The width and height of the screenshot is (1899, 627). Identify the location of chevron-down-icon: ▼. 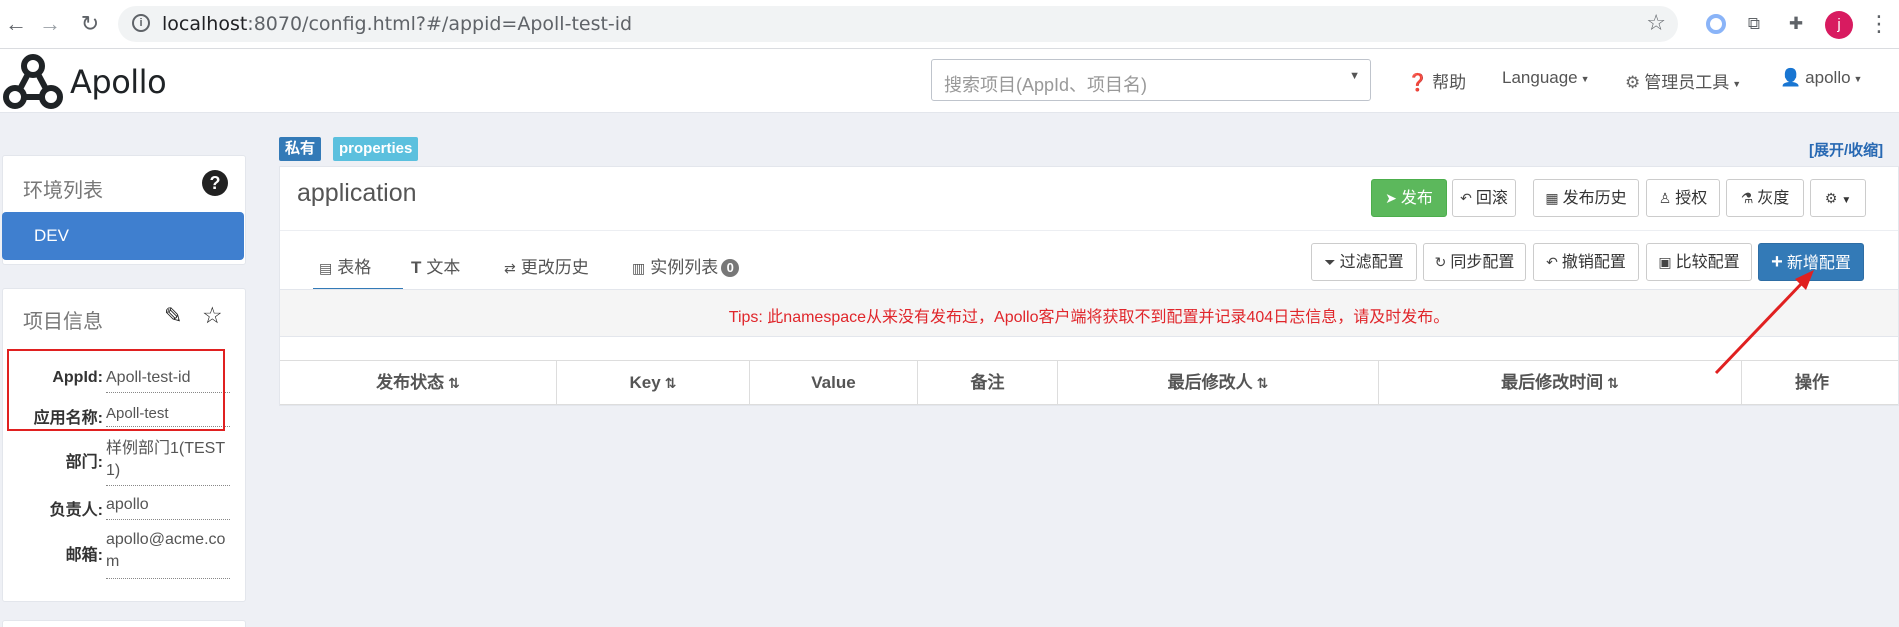
(1354, 76).